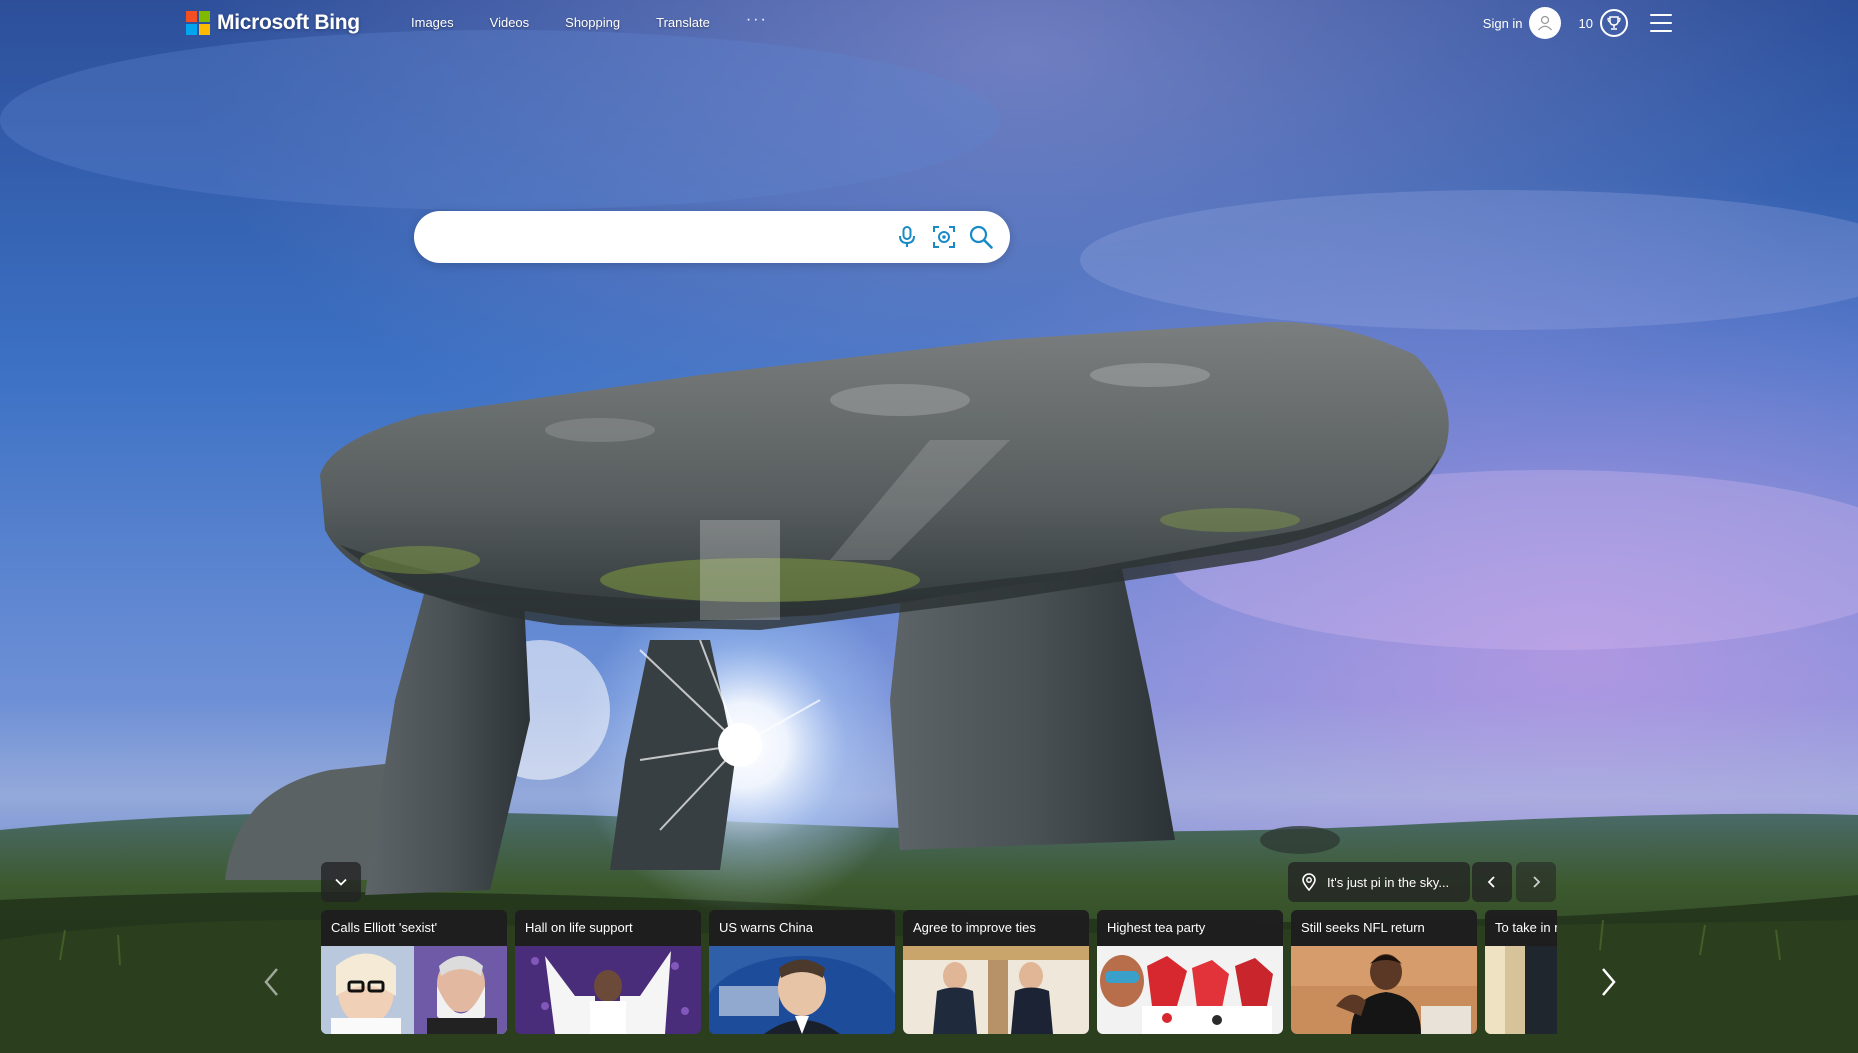  I want to click on nav-shopping: Shopping, so click(592, 22).